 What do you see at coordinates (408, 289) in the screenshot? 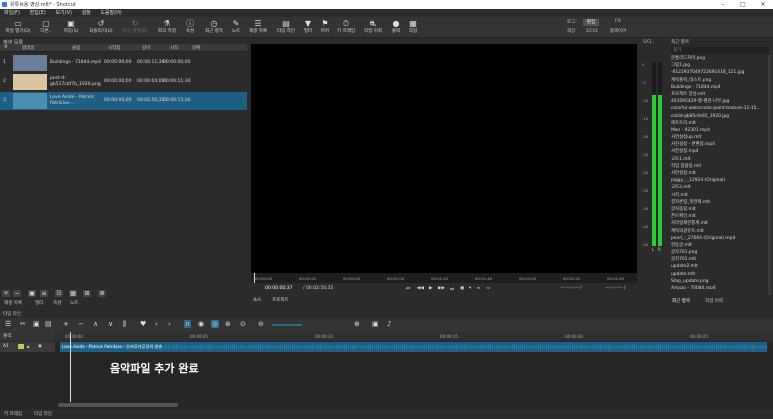
I see `skip-start-button: ⏮` at bounding box center [408, 289].